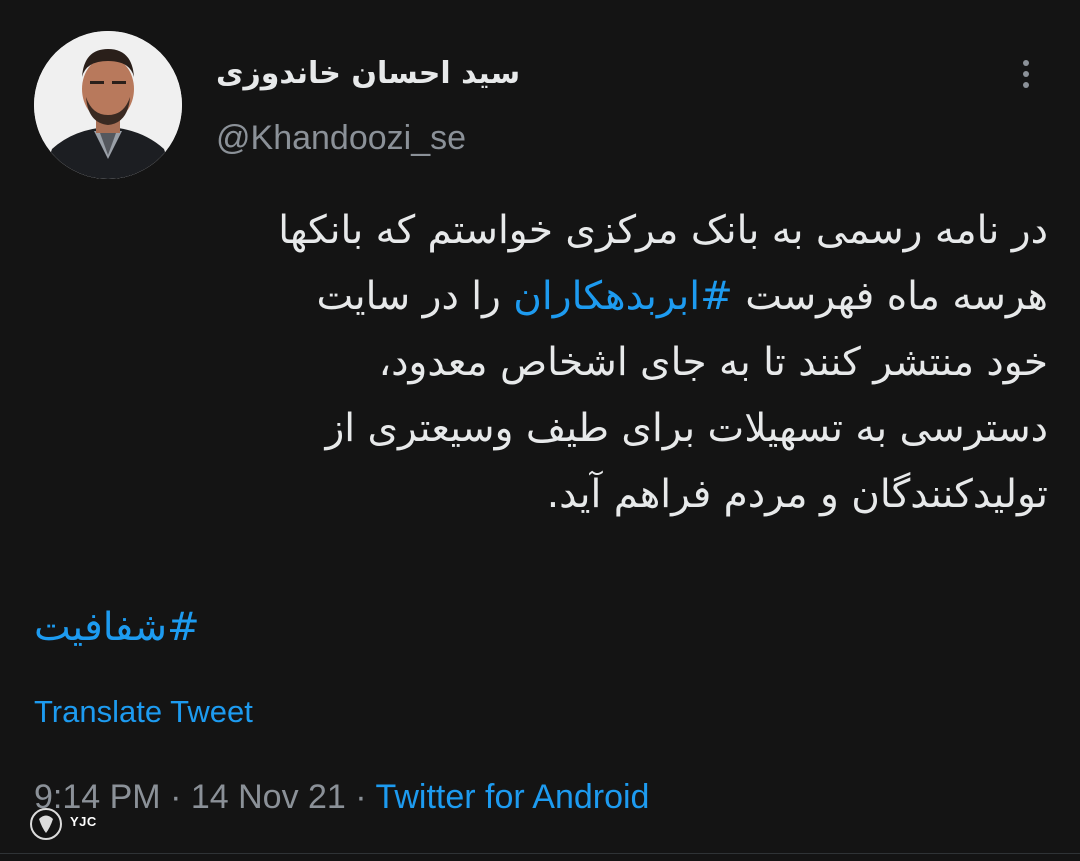 This screenshot has height=861, width=1080. Describe the element at coordinates (896, 296) in the screenshot. I see `tweet-text-segment: هرسه ماه فهرست` at that location.